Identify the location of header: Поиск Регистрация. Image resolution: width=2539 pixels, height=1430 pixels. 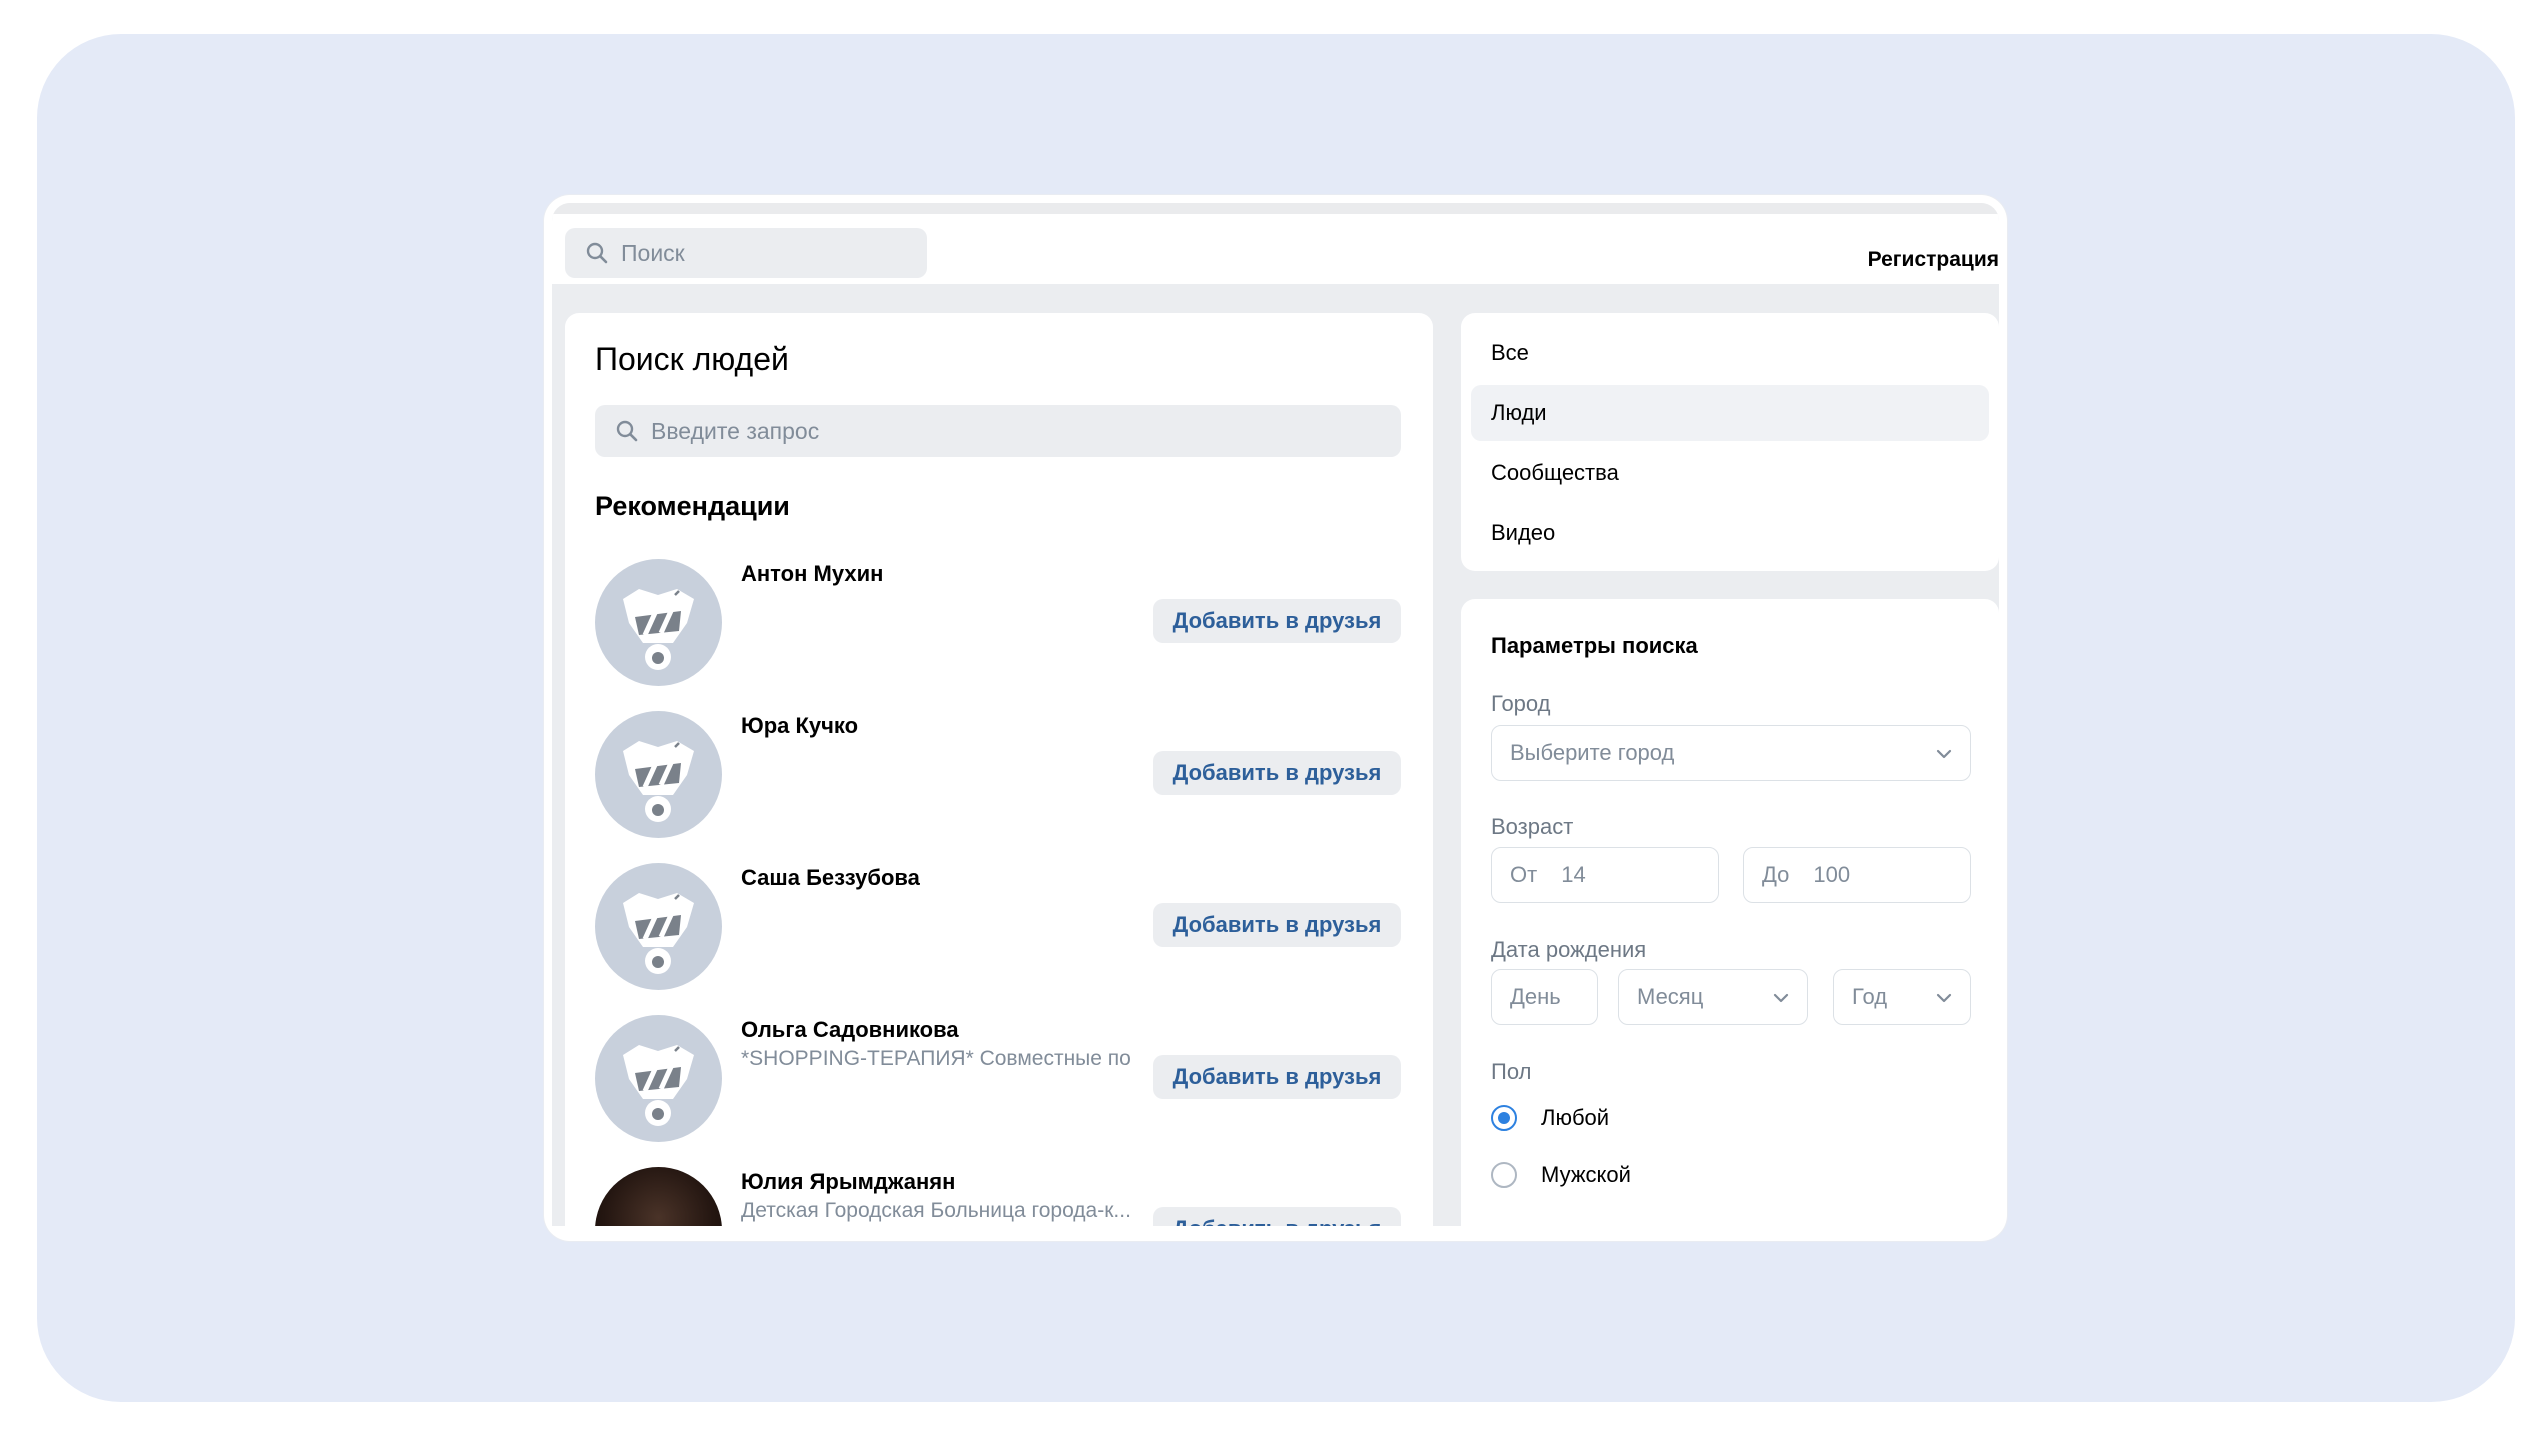
(1275, 249).